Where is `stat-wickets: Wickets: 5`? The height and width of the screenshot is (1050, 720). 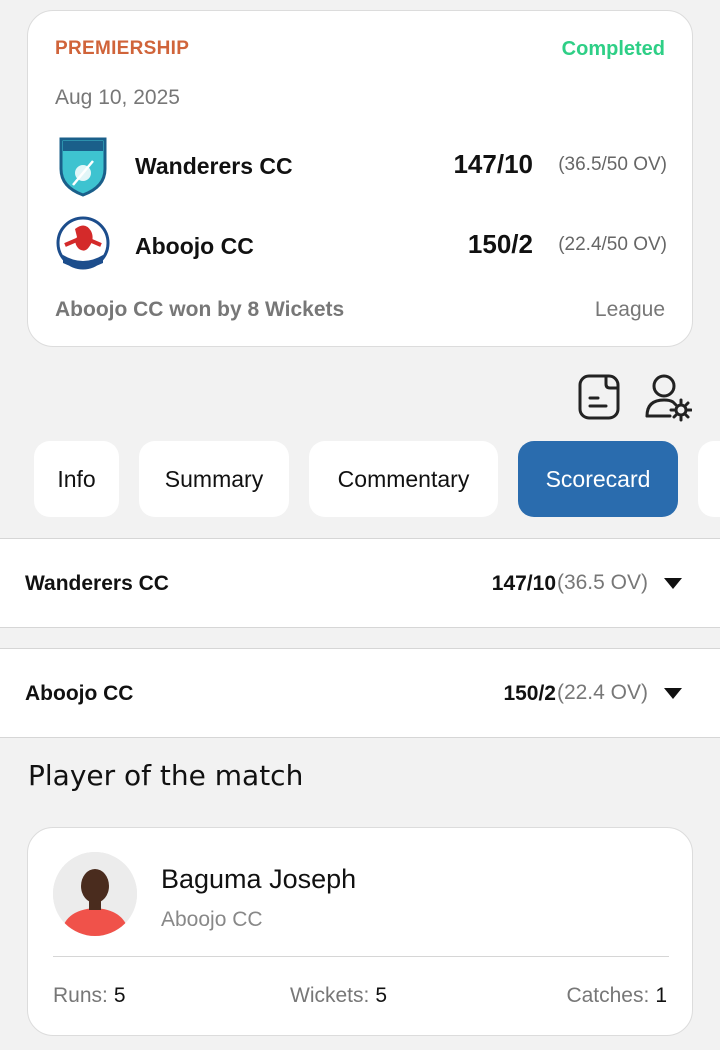 stat-wickets: Wickets: 5 is located at coordinates (338, 996).